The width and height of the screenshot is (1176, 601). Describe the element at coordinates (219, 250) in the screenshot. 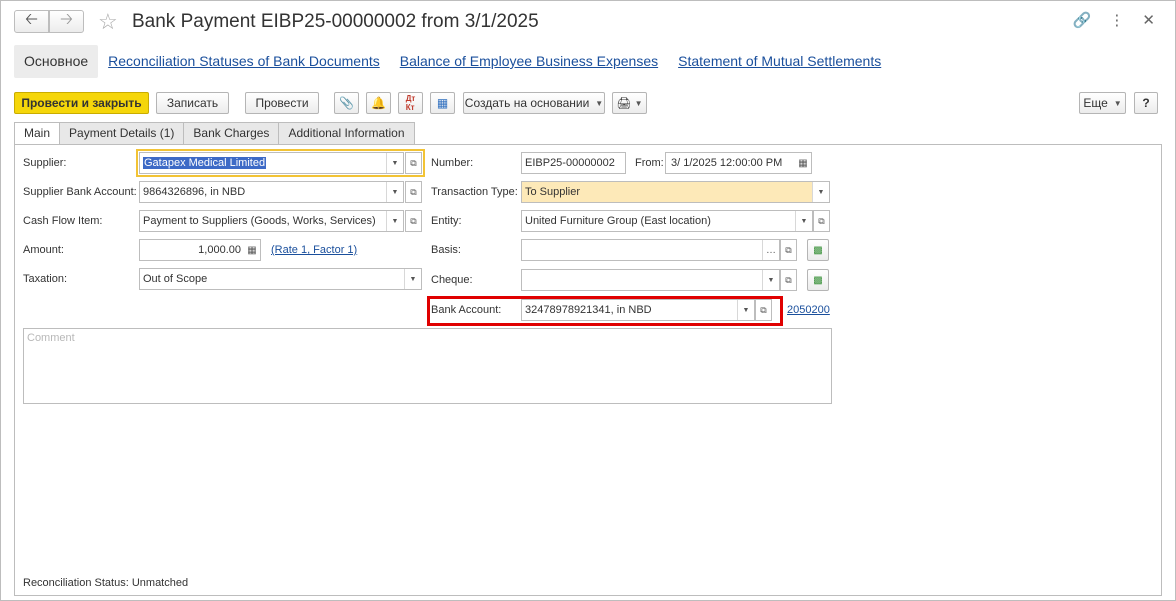

I see `amount-value: 1,000.00` at that location.